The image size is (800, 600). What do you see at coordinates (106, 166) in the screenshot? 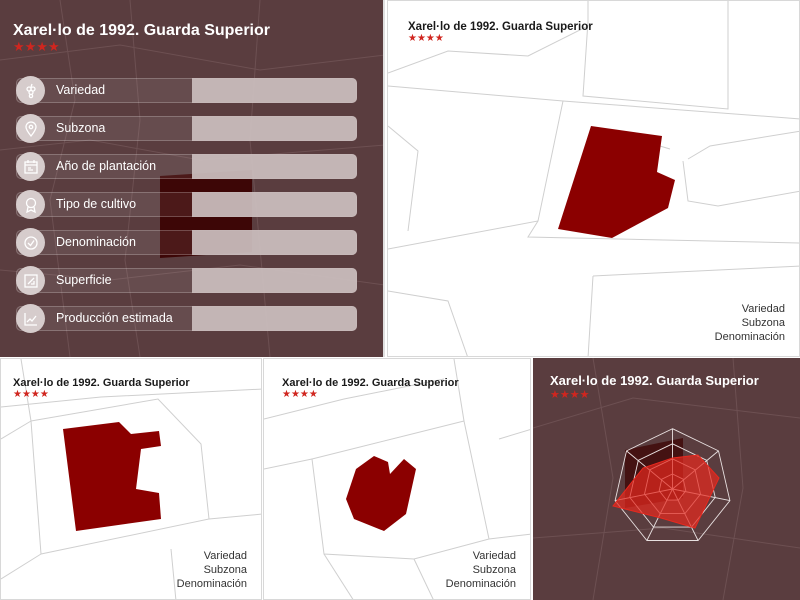
I see `field-label: Año de plantación` at bounding box center [106, 166].